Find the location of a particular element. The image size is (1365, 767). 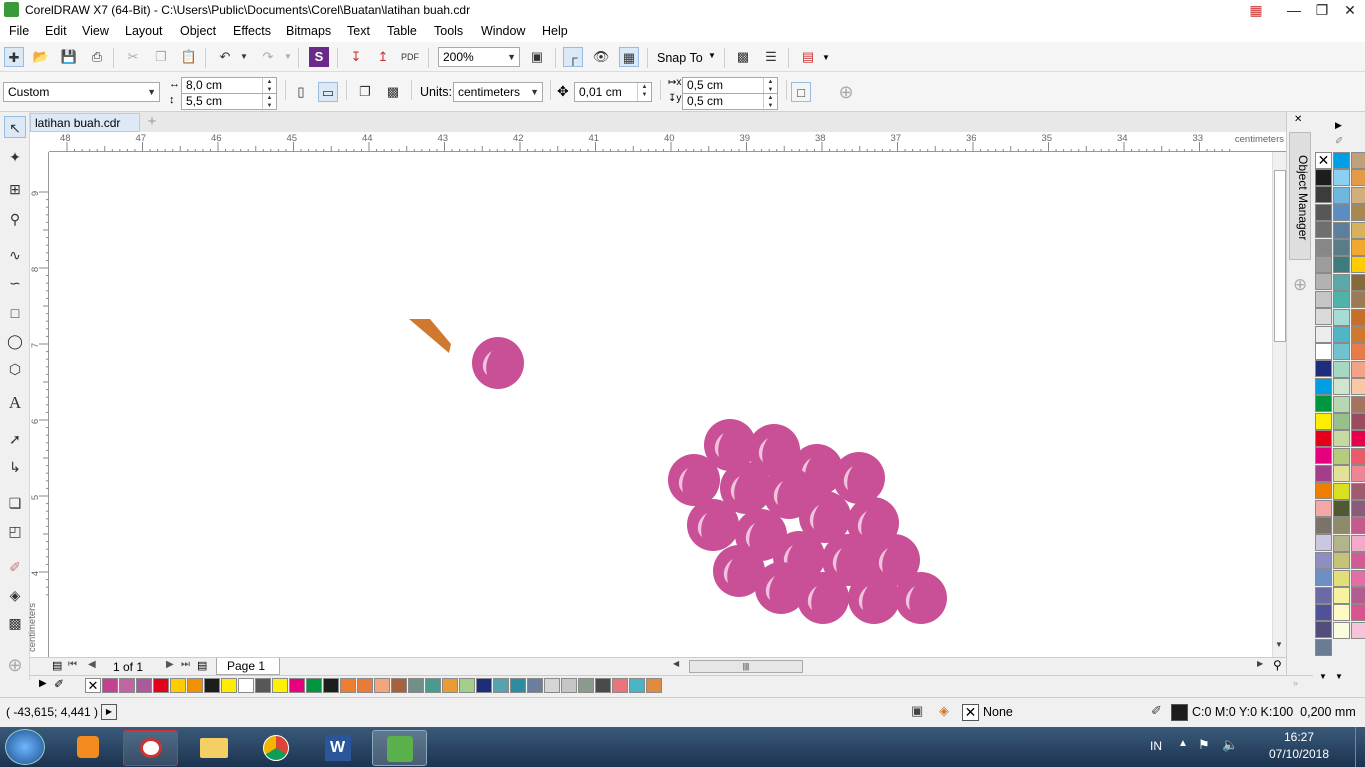

redo-icon: ↷ is located at coordinates (268, 57).